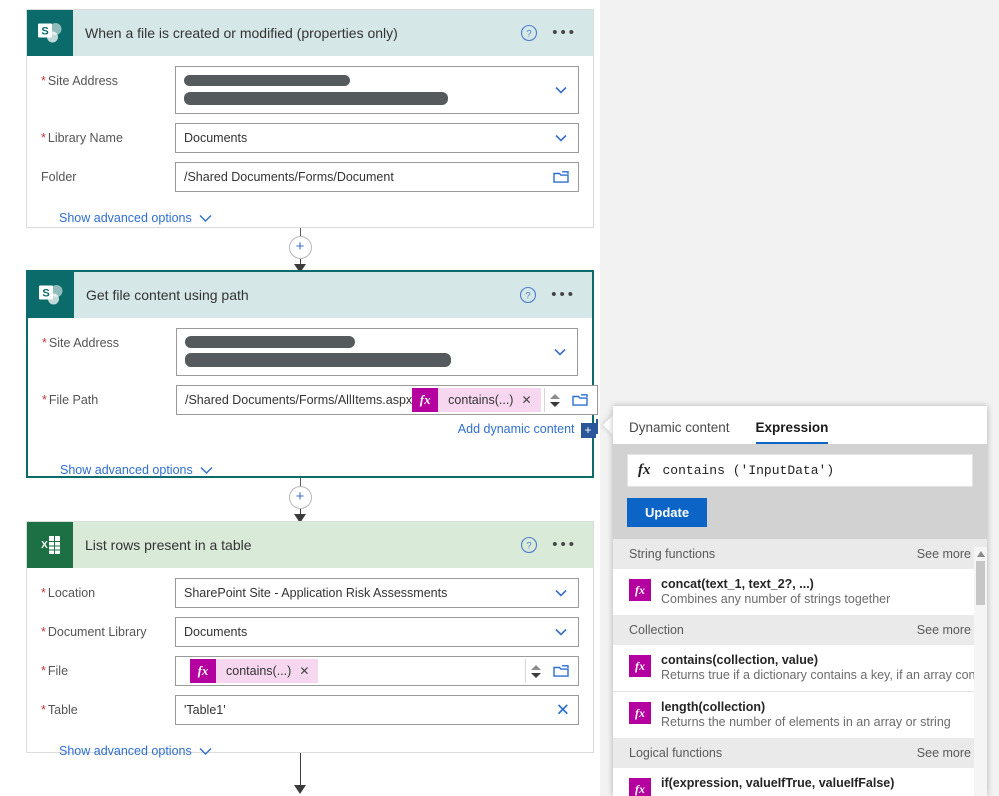 This screenshot has width=999, height=796. Describe the element at coordinates (800, 470) in the screenshot. I see `expression-input: fx contains ('InputData')` at that location.